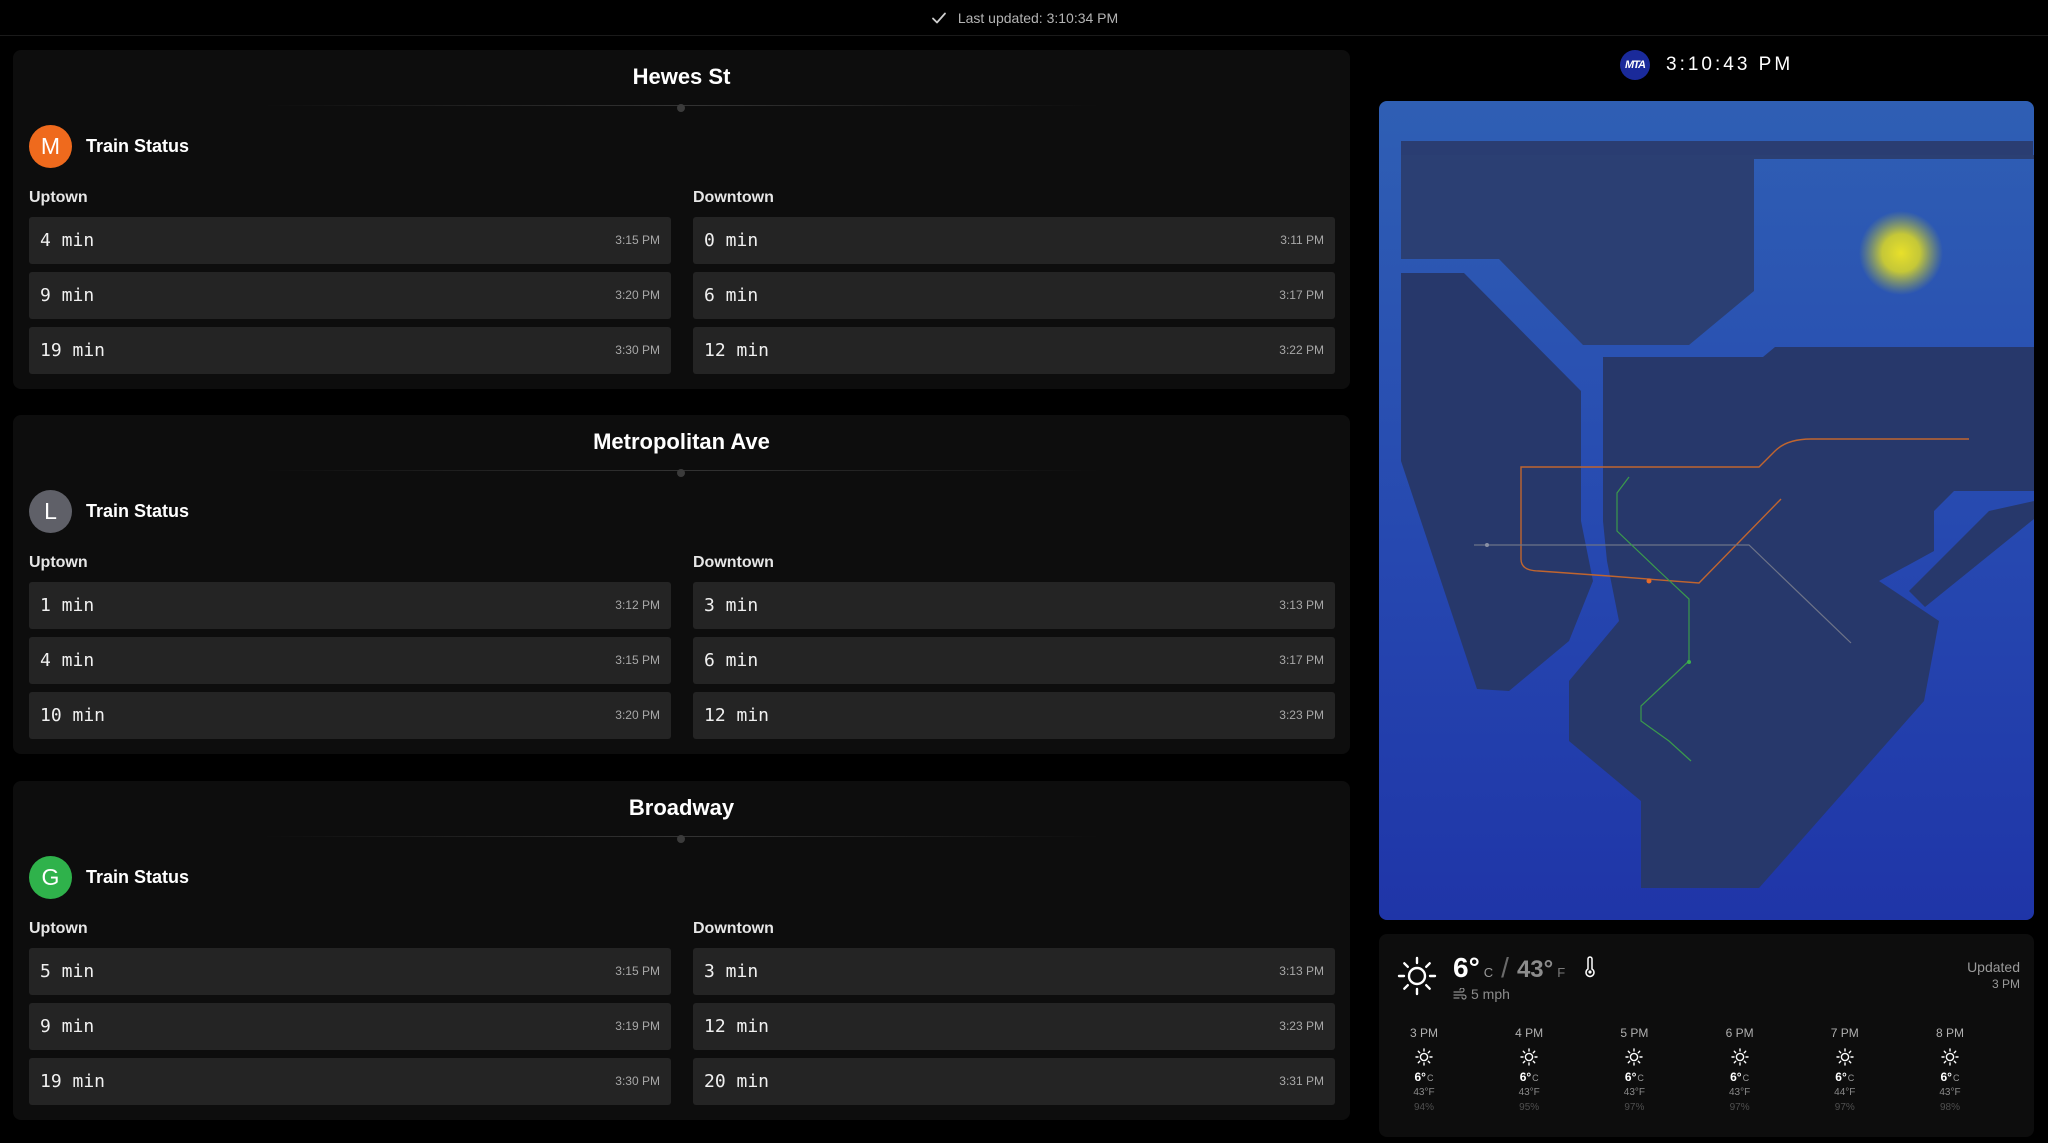  What do you see at coordinates (1949, 1107) in the screenshot?
I see `forecast-humidity: 98%` at bounding box center [1949, 1107].